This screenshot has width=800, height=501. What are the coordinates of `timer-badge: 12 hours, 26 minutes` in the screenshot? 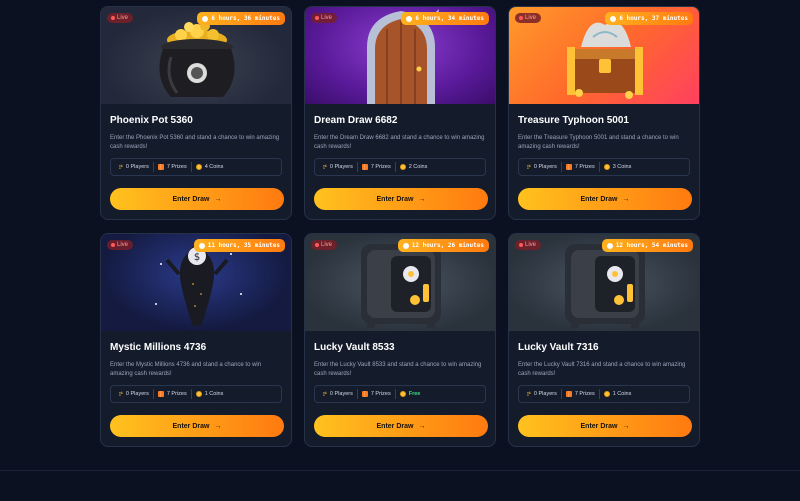 It's located at (443, 245).